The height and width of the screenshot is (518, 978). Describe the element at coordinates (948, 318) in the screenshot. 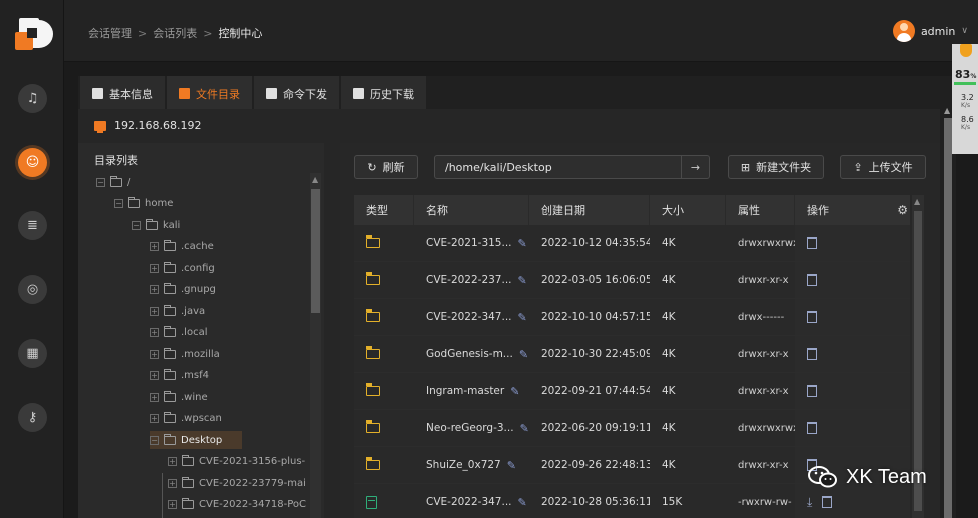

I see `page-scroll-thumb` at that location.